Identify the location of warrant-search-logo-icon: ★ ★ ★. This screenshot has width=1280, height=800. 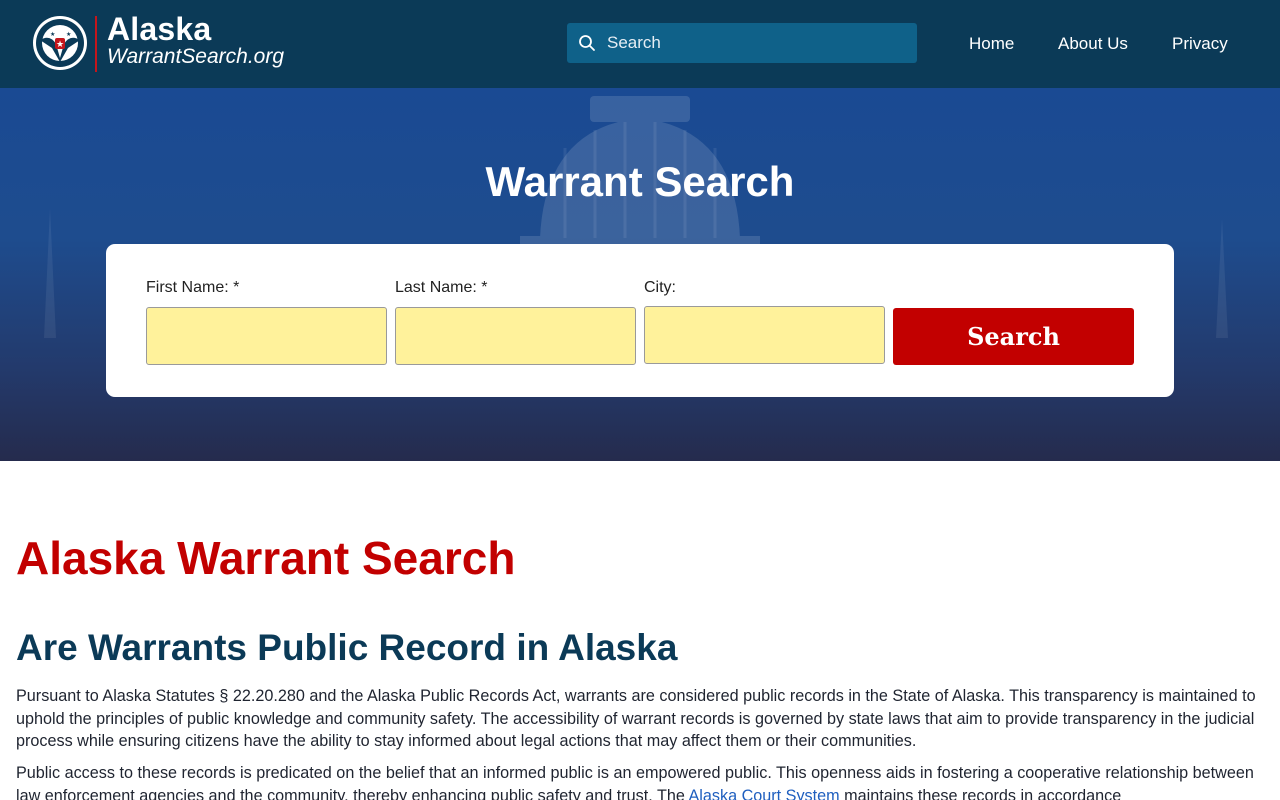
(60, 43).